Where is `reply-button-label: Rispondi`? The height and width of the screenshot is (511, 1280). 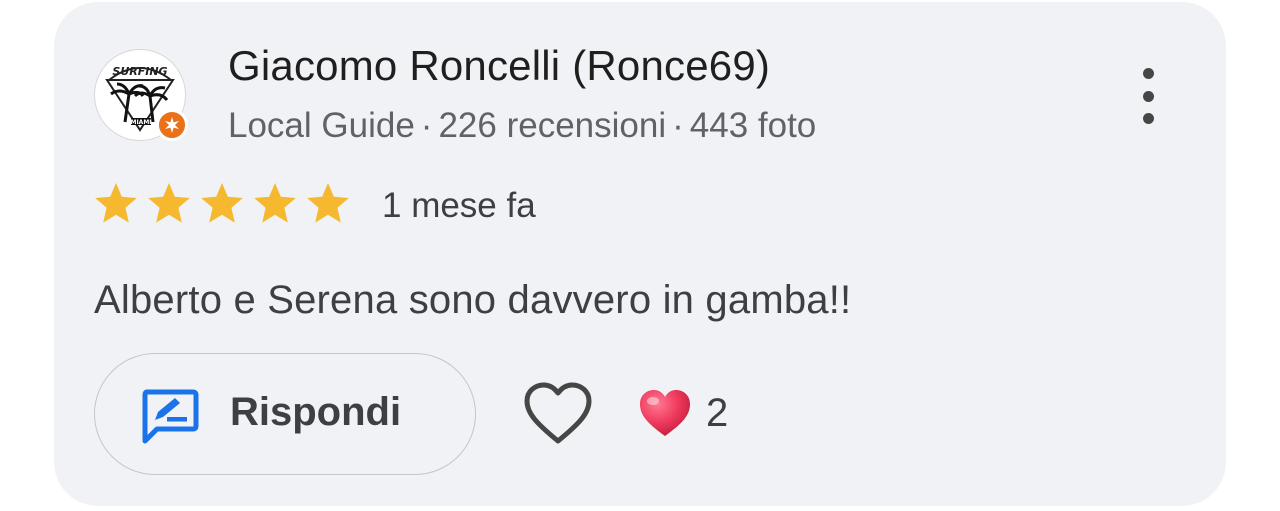 reply-button-label: Rispondi is located at coordinates (316, 412).